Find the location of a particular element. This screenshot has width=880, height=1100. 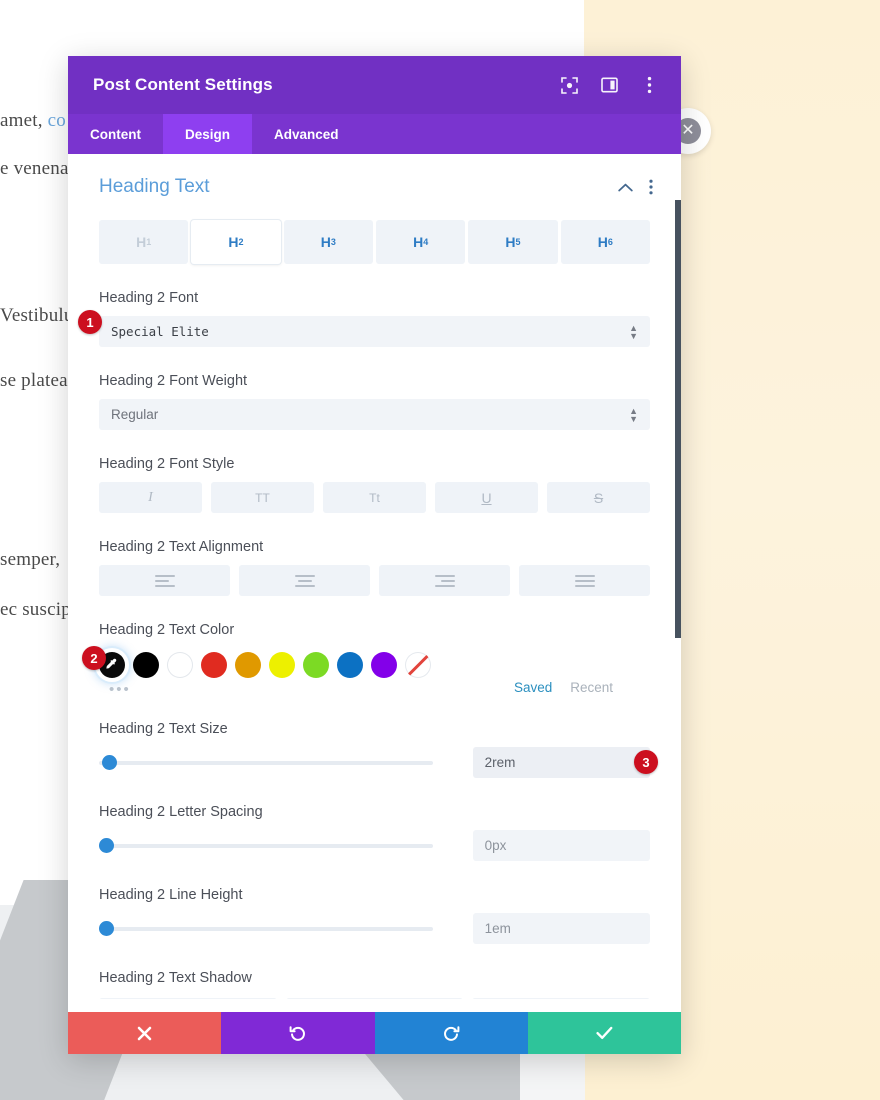

align-left-button is located at coordinates (164, 580).